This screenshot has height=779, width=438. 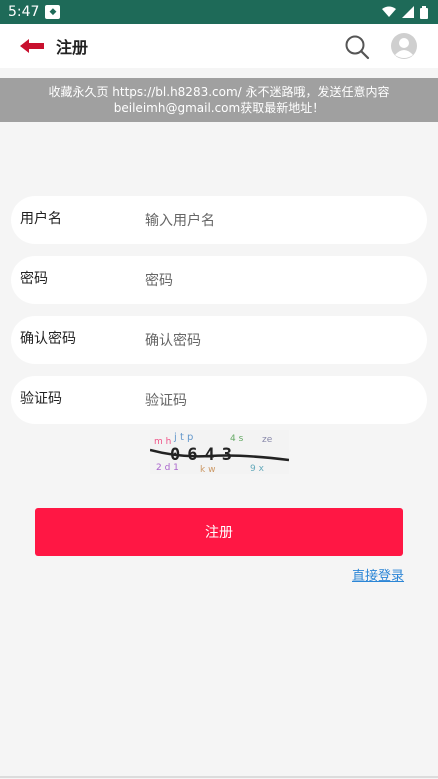 What do you see at coordinates (267, 440) in the screenshot?
I see `svg-text: ze` at bounding box center [267, 440].